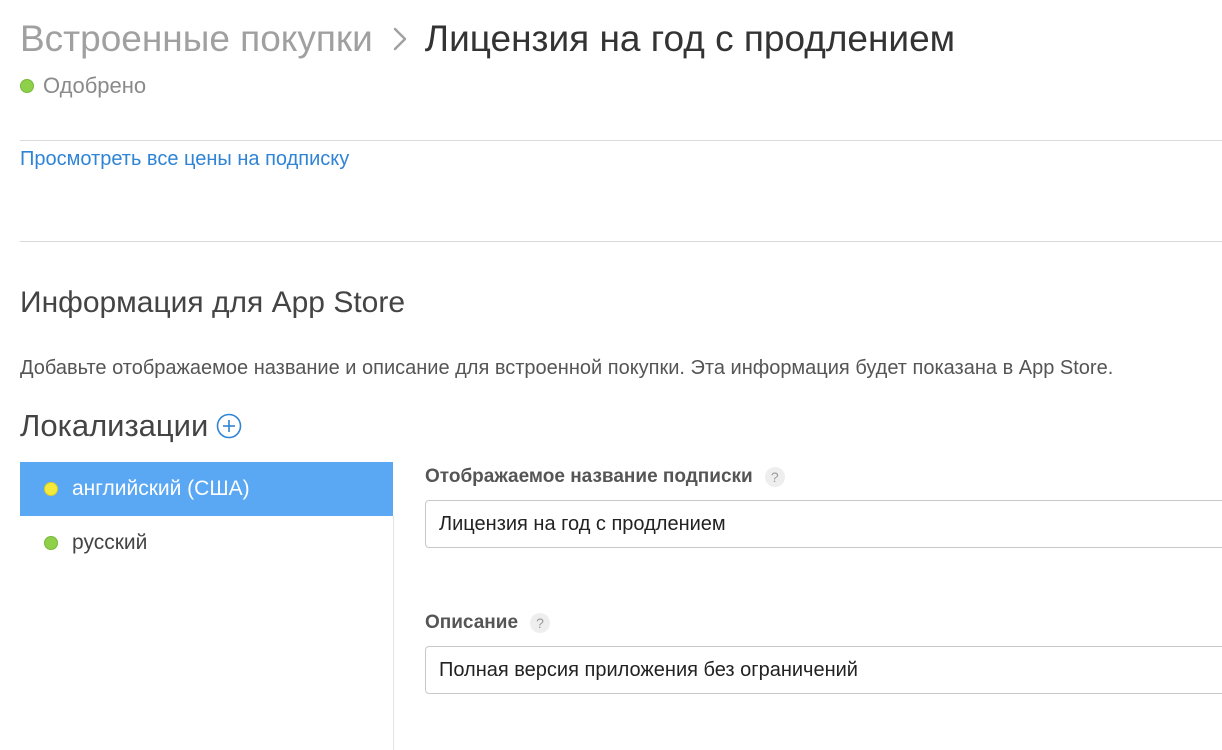 This screenshot has width=1222, height=750. Describe the element at coordinates (472, 622) in the screenshot. I see `description-label-text: Описание` at that location.